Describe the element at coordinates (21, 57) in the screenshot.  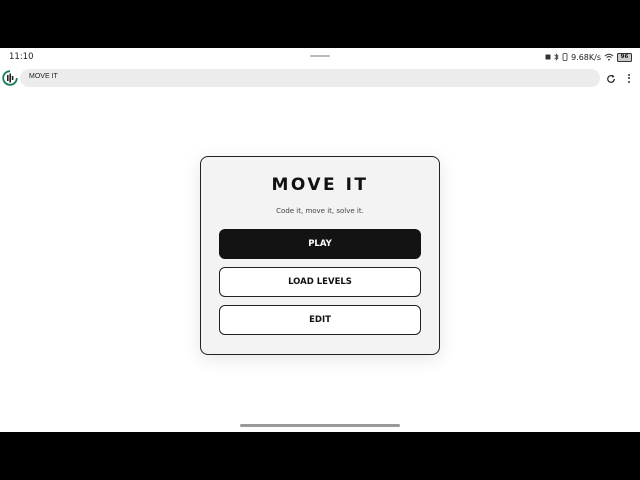
I see `status-time: 11:10` at that location.